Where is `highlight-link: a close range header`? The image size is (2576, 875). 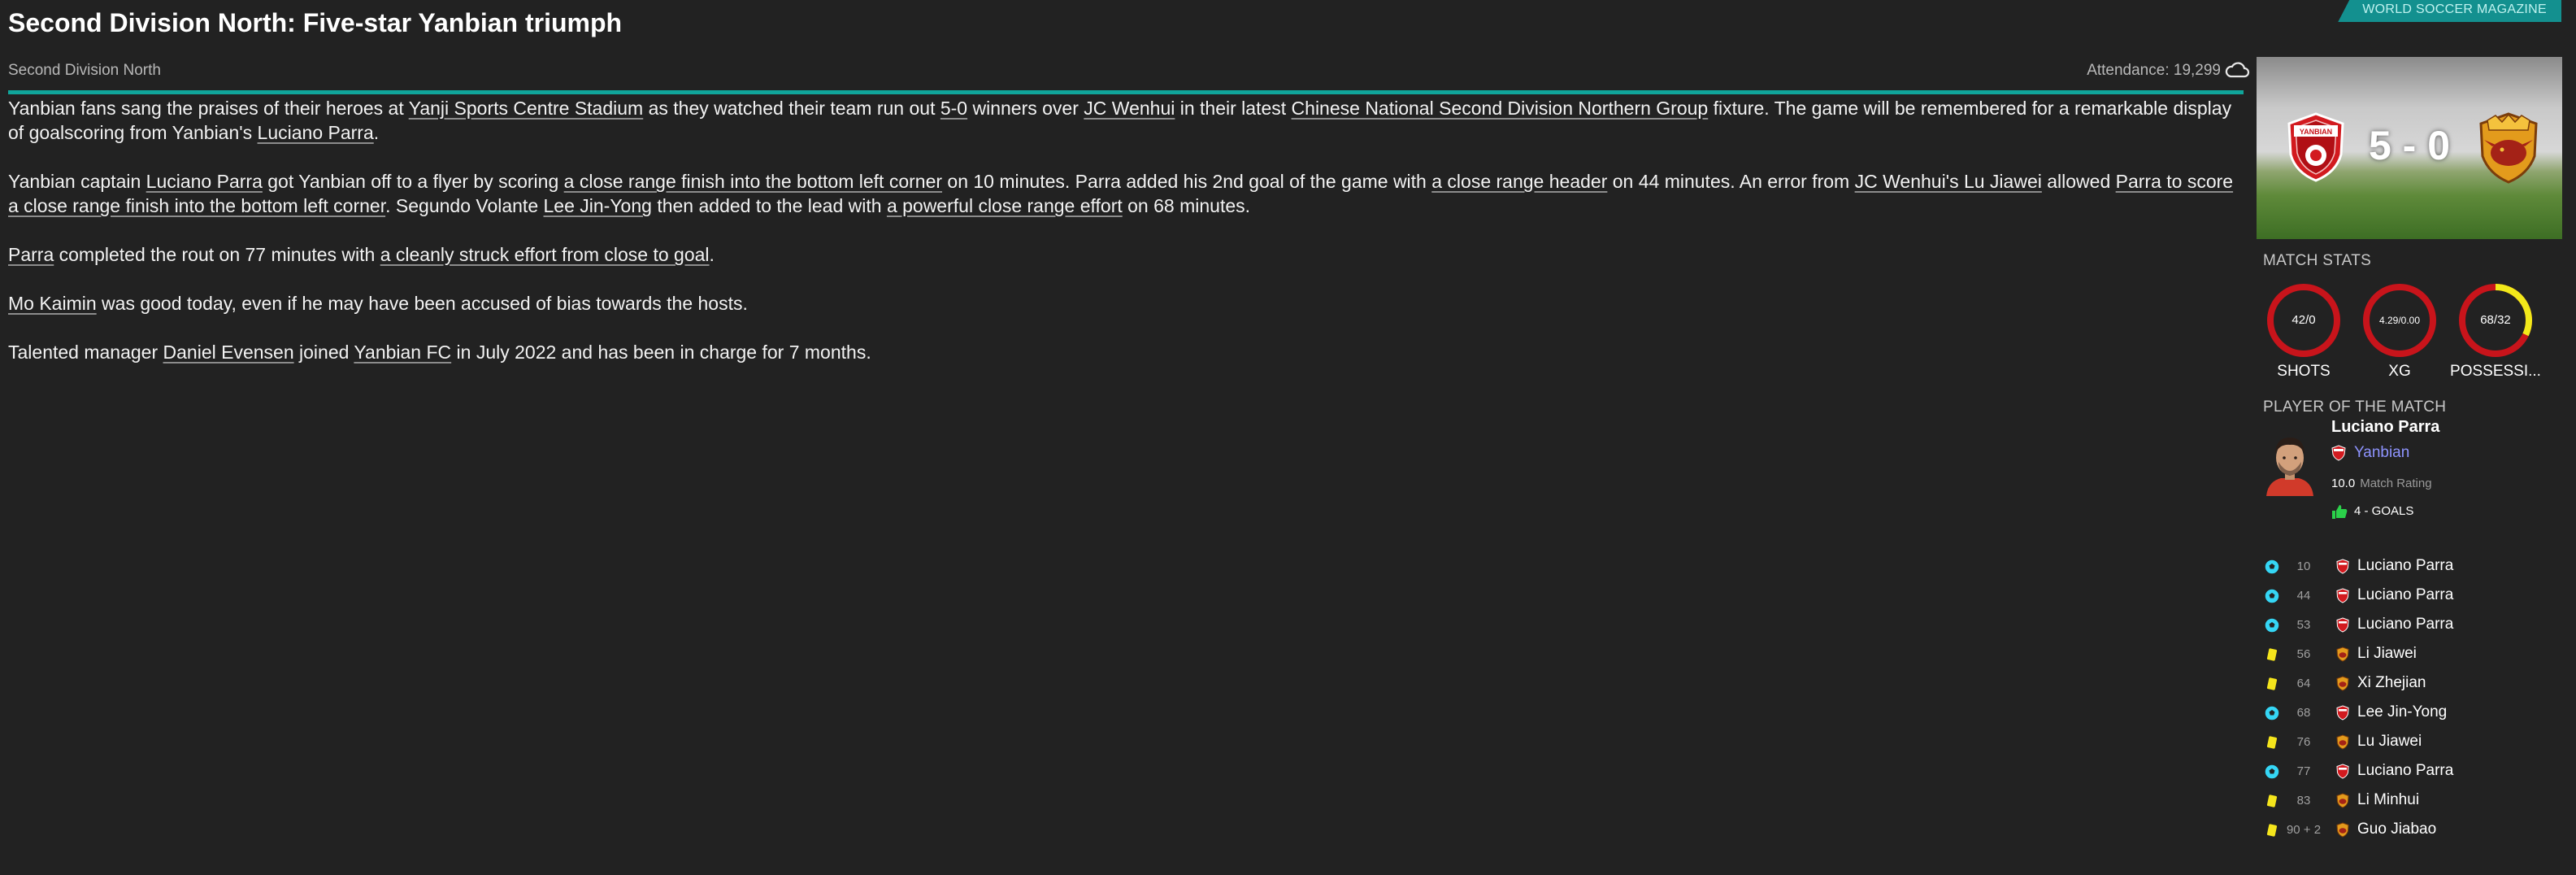 highlight-link: a close range header is located at coordinates (1519, 181).